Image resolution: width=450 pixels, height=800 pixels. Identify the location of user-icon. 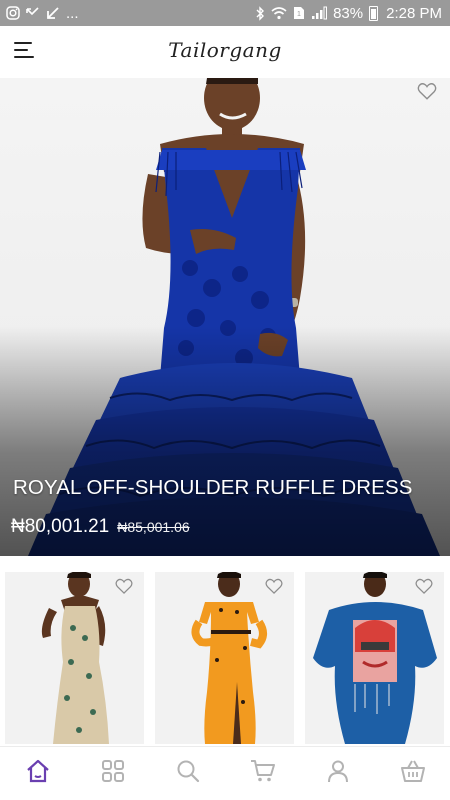
(338, 773).